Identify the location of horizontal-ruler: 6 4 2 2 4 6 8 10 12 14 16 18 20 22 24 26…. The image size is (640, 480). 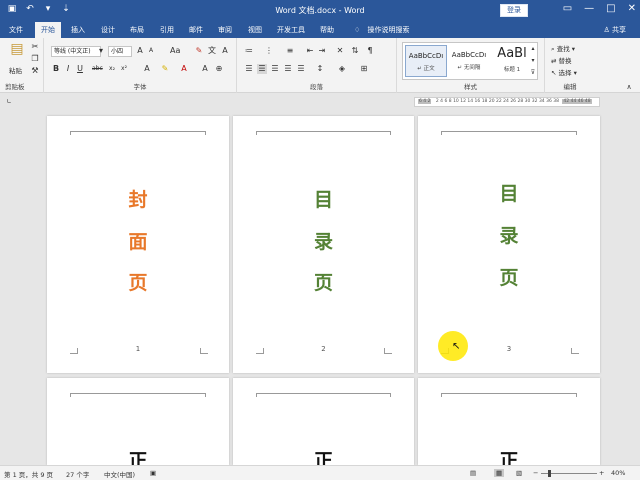
(507, 102).